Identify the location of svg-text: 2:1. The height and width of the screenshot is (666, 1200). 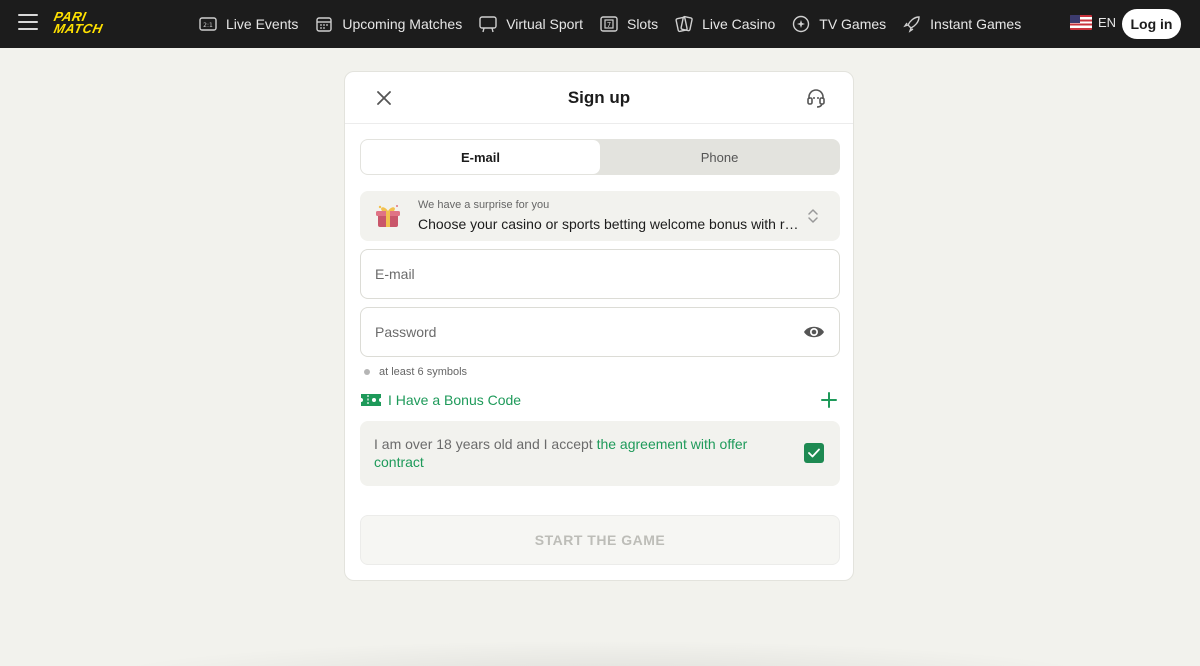
(208, 25).